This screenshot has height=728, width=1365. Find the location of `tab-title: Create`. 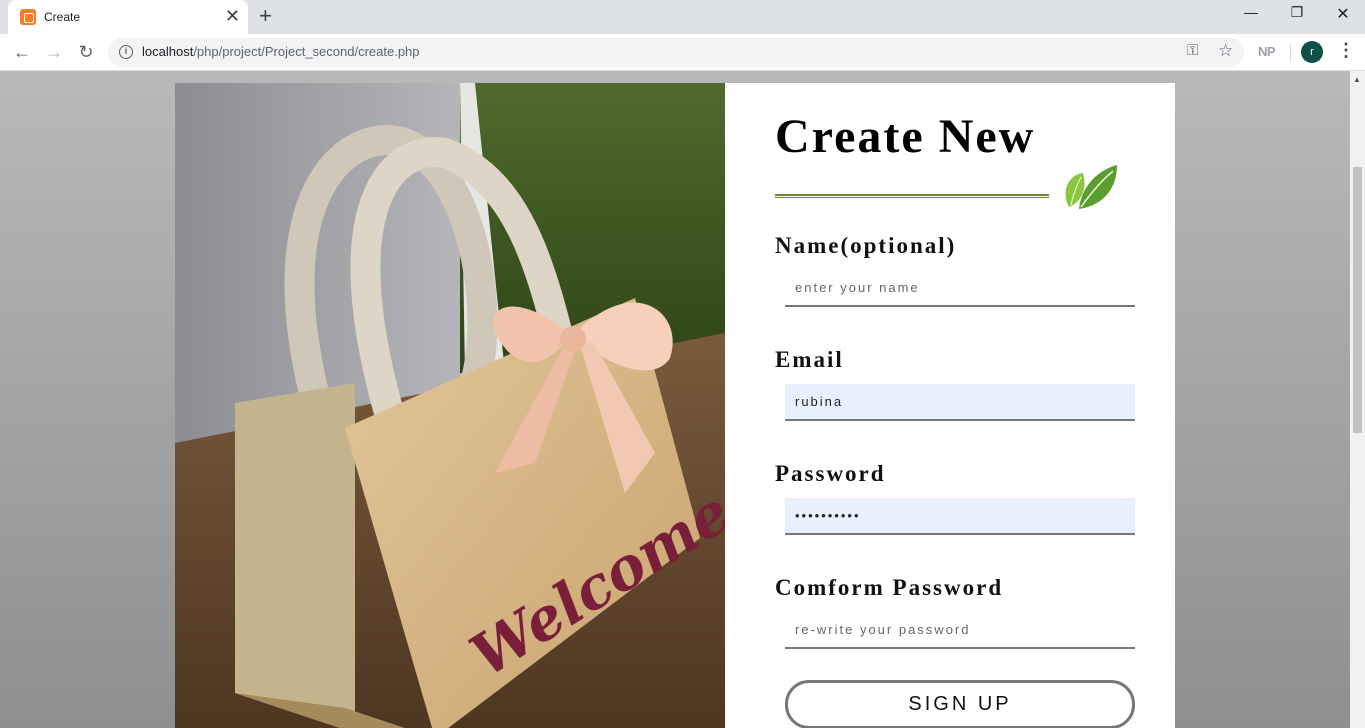

tab-title: Create is located at coordinates (62, 17).